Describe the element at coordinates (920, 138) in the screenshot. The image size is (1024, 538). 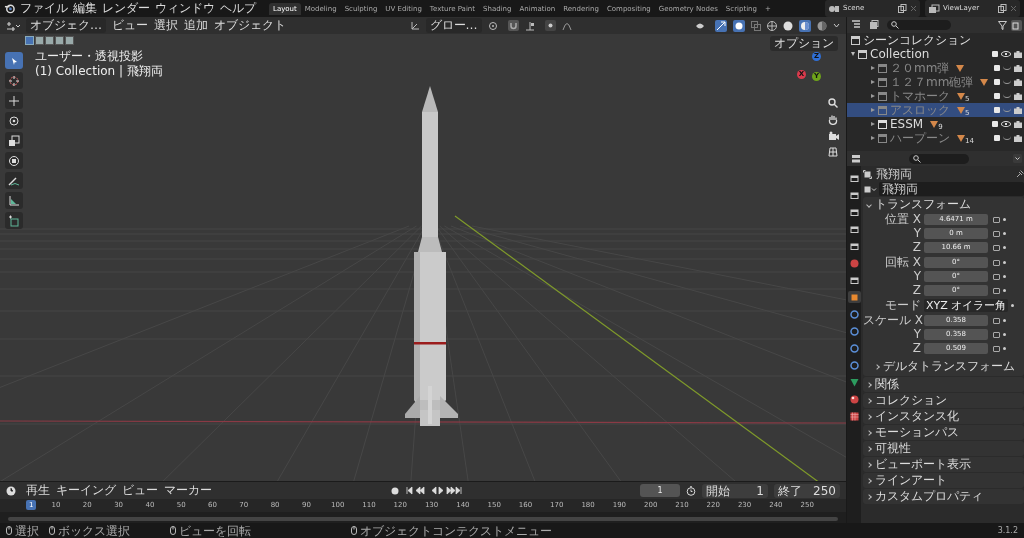
I see `tree-item-label: ハープーン` at that location.